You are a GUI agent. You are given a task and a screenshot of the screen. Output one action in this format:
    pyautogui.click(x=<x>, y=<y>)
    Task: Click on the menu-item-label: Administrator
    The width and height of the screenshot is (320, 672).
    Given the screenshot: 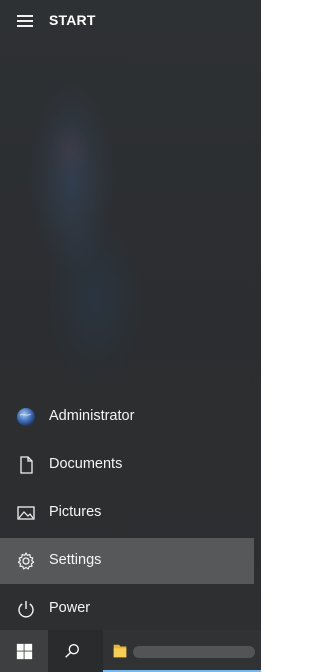 What is the action you would take?
    pyautogui.click(x=92, y=416)
    